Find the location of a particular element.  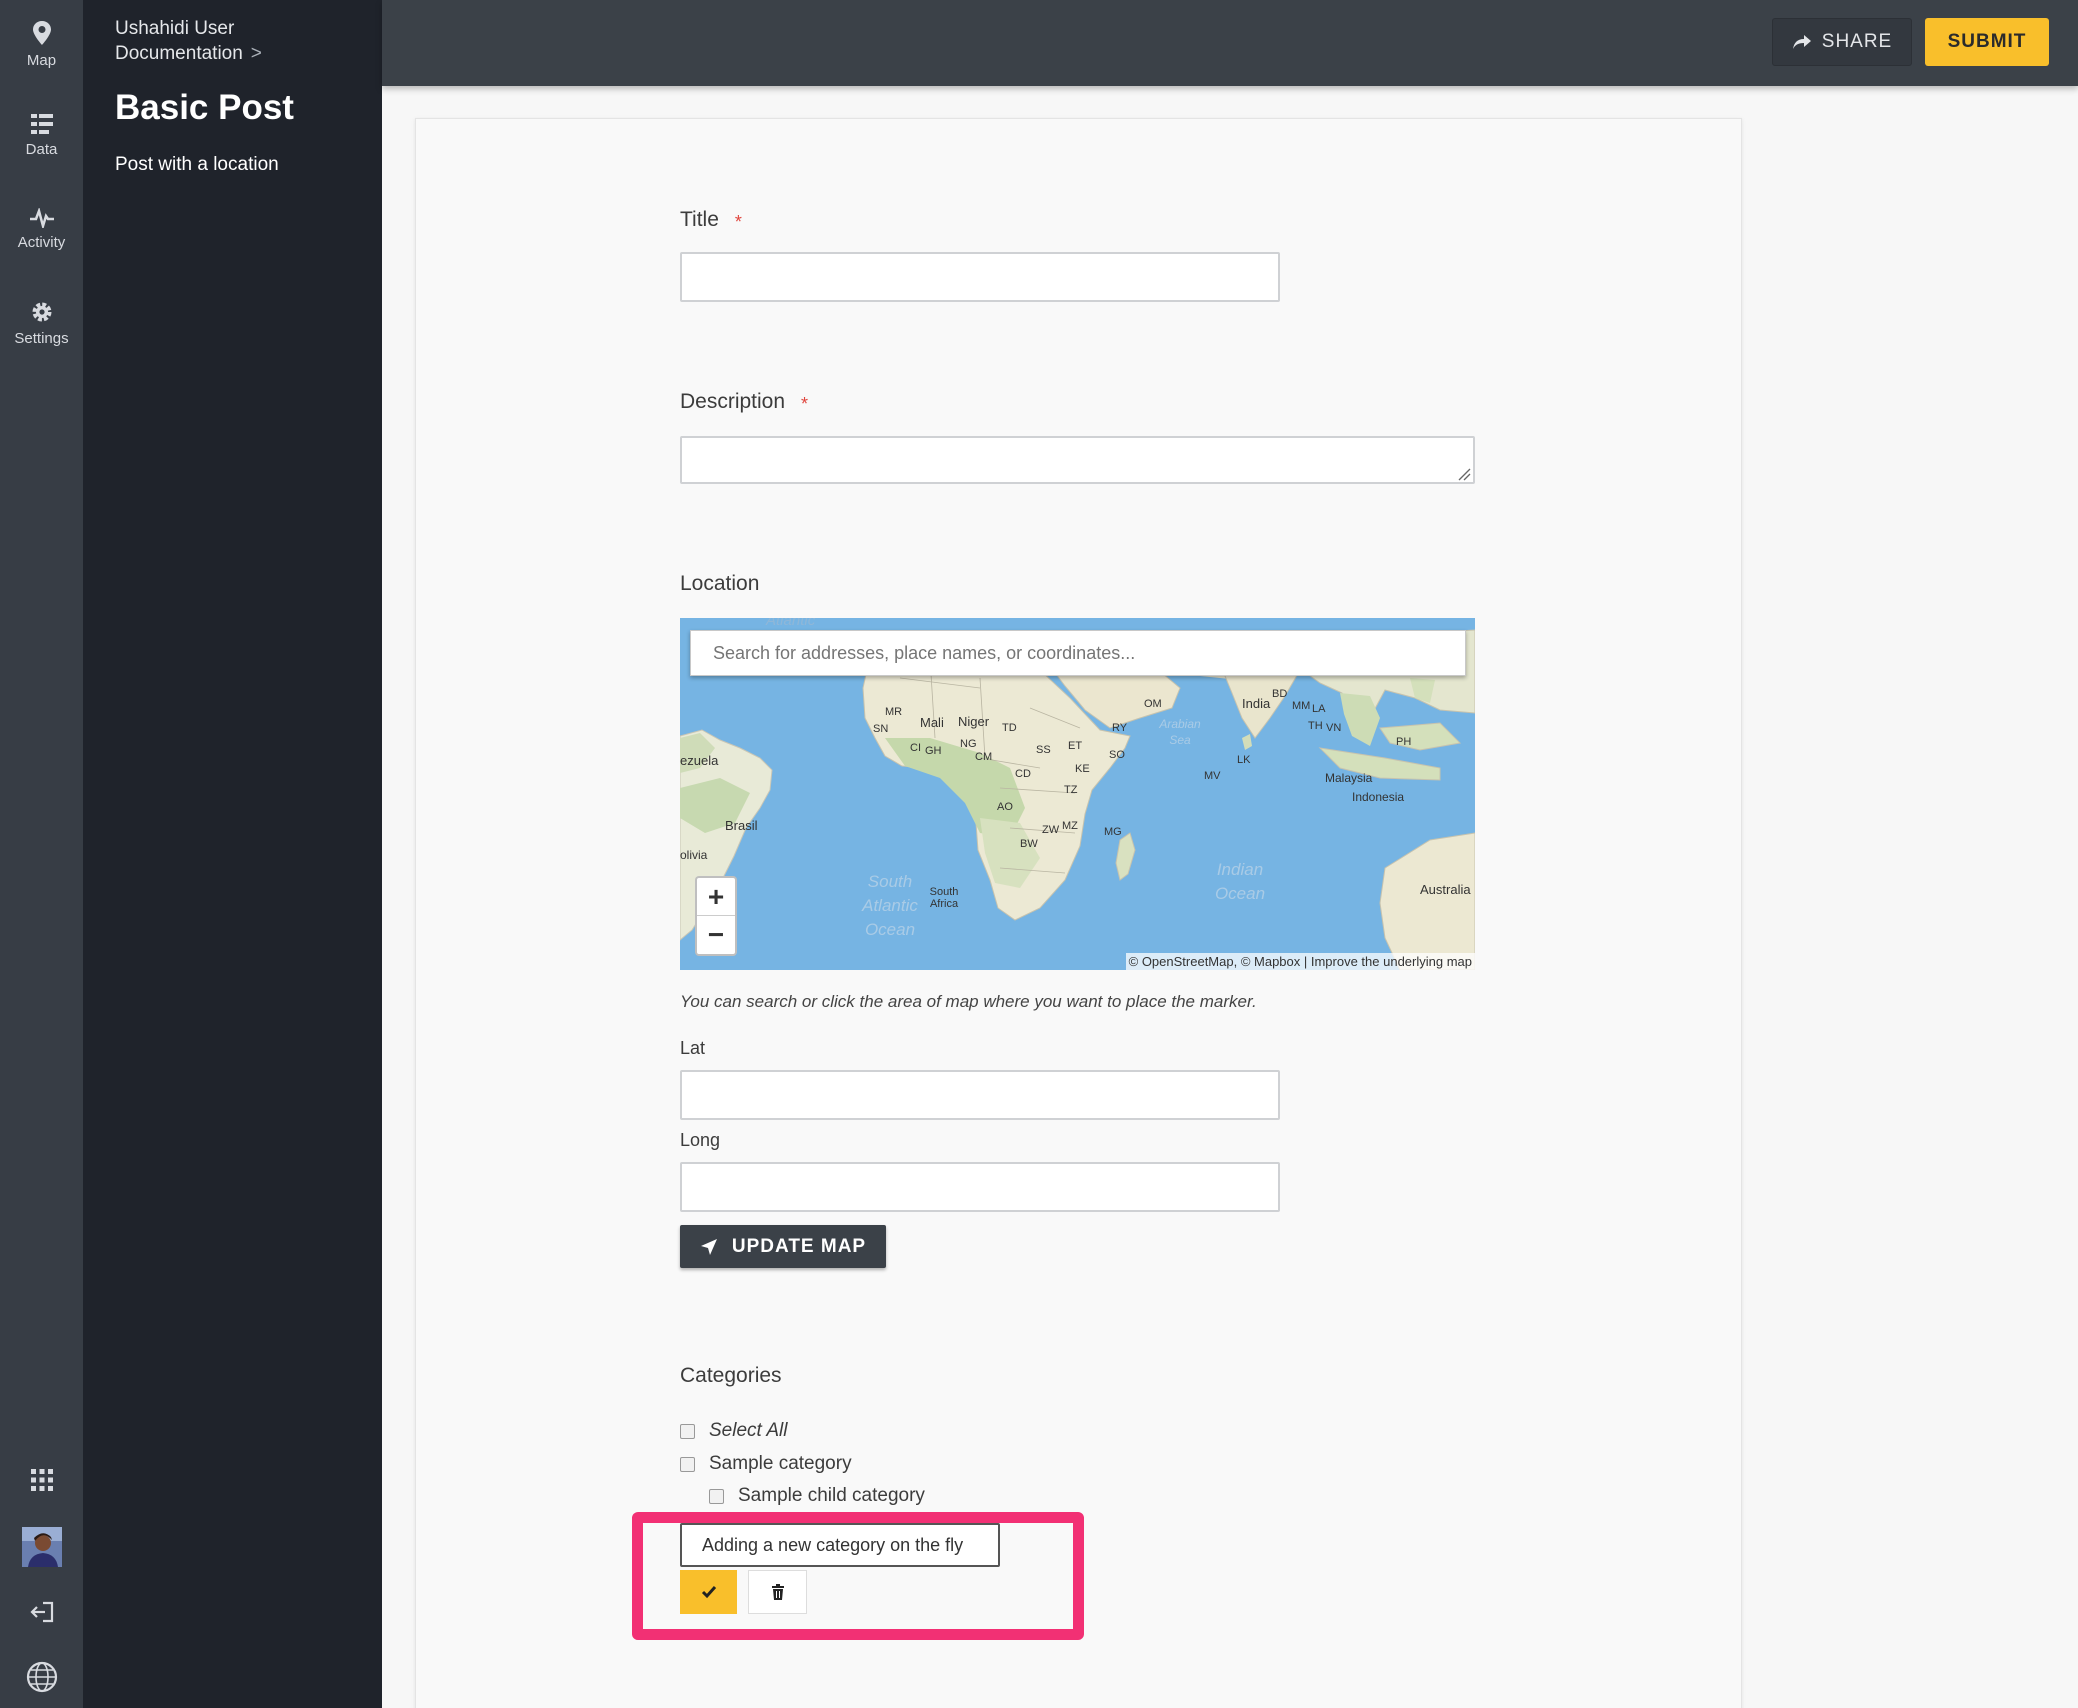

map-code-mv: MV is located at coordinates (1212, 776).